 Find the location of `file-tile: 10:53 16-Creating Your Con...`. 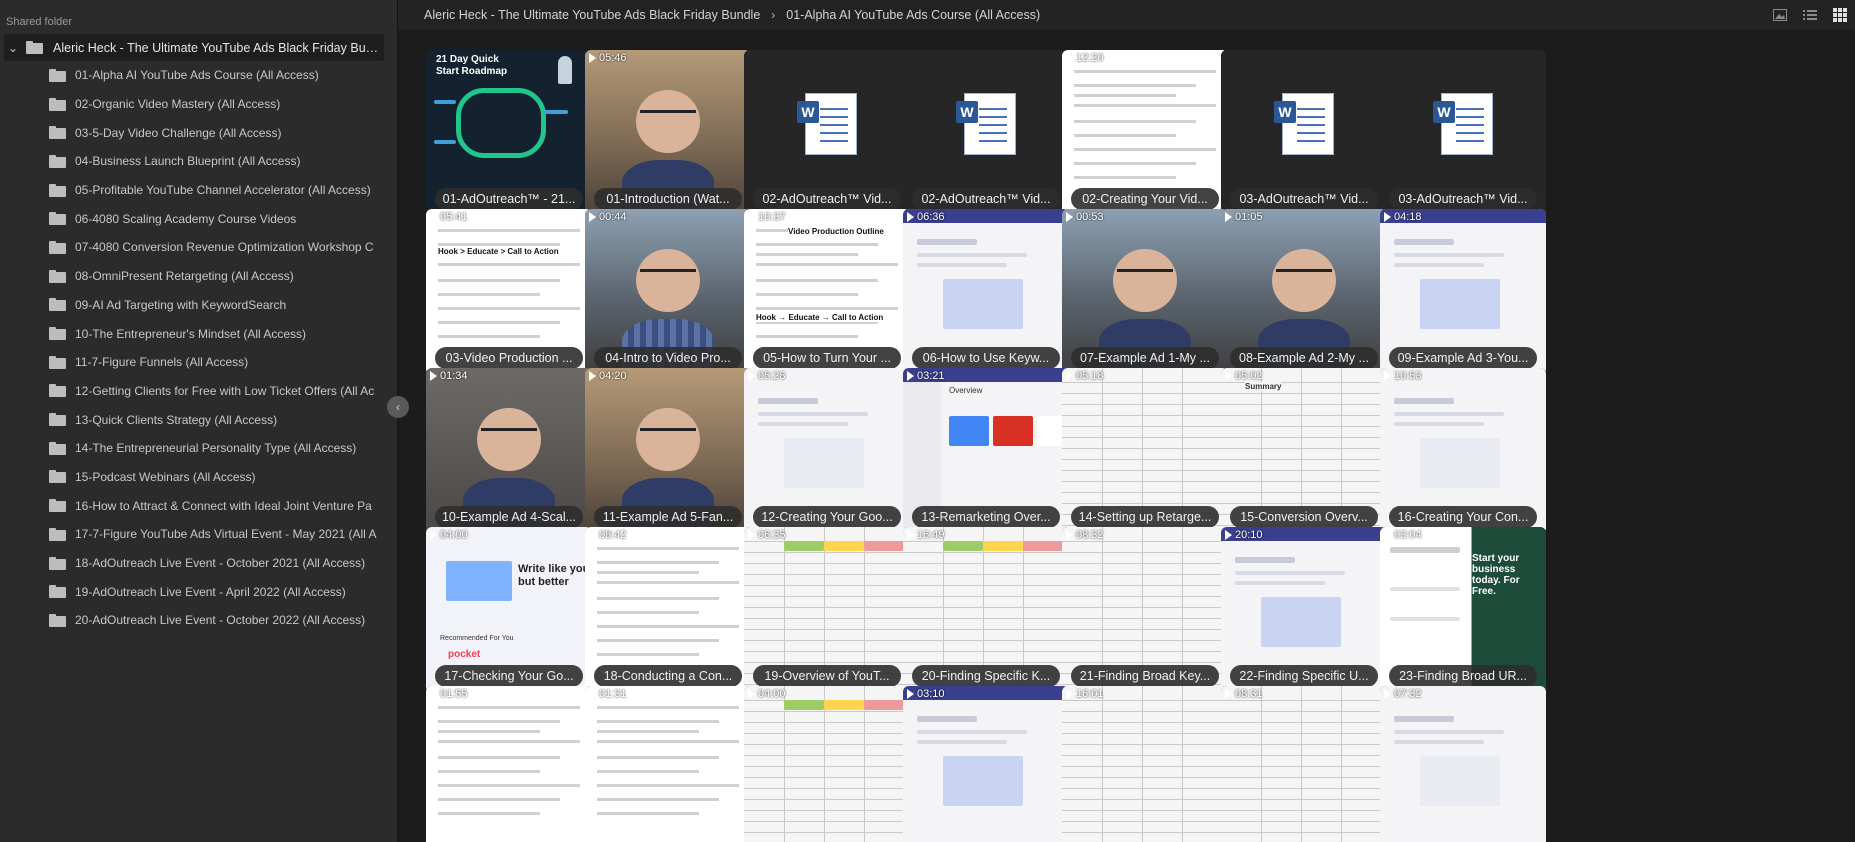

file-tile: 10:53 16-Creating Your Con... is located at coordinates (1463, 451).